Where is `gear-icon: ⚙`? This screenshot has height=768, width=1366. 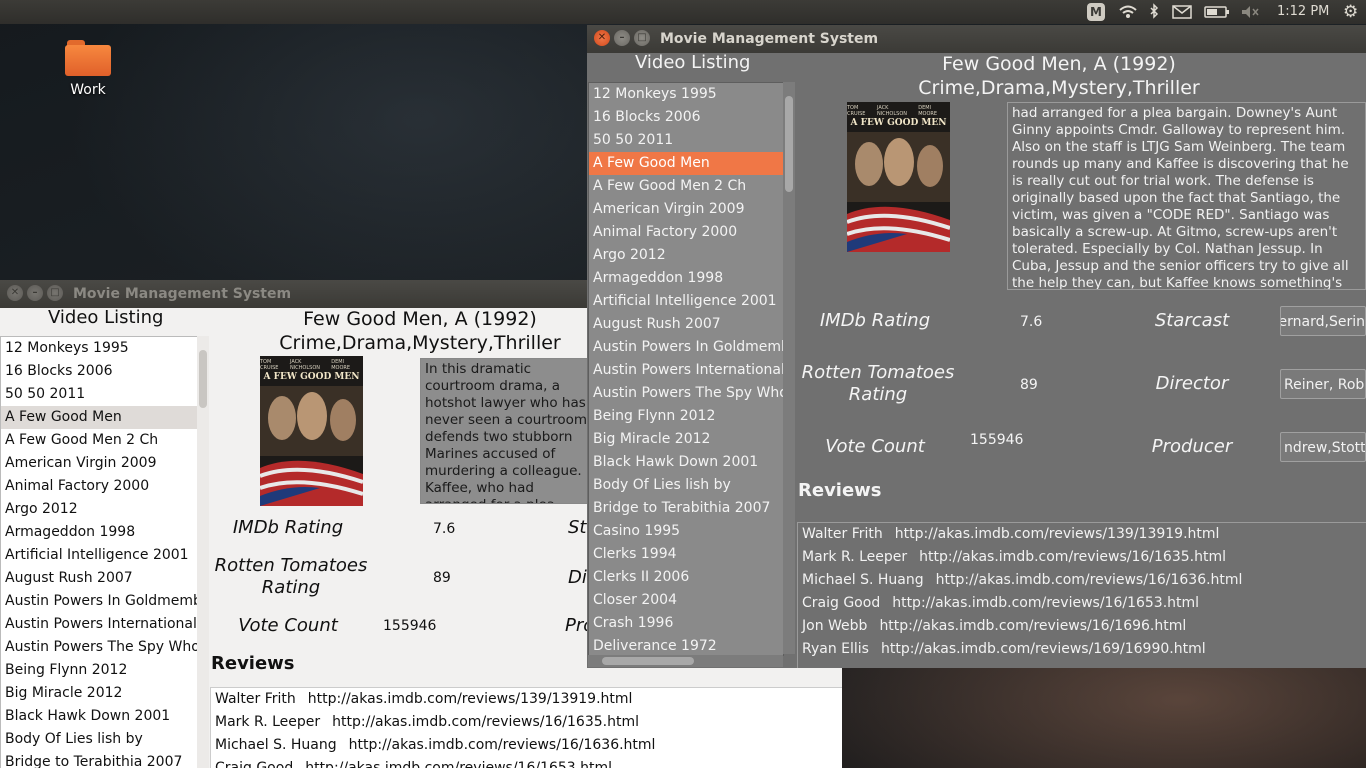 gear-icon: ⚙ is located at coordinates (1350, 12).